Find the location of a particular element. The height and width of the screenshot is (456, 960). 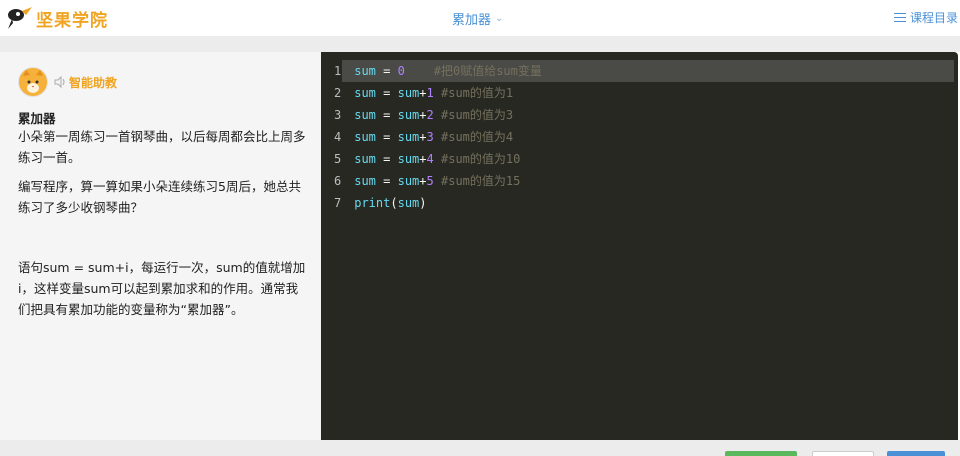

speaker-icon is located at coordinates (60, 82).